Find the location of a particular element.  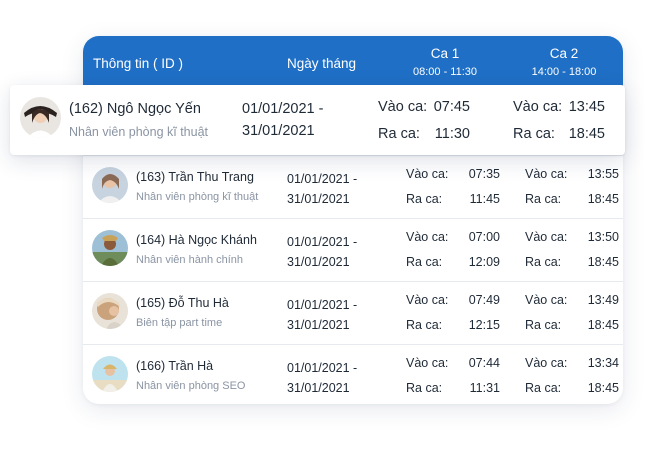

shift-2-times: Vào ca: 13:34 Ra ca: 18:45 is located at coordinates (572, 376).